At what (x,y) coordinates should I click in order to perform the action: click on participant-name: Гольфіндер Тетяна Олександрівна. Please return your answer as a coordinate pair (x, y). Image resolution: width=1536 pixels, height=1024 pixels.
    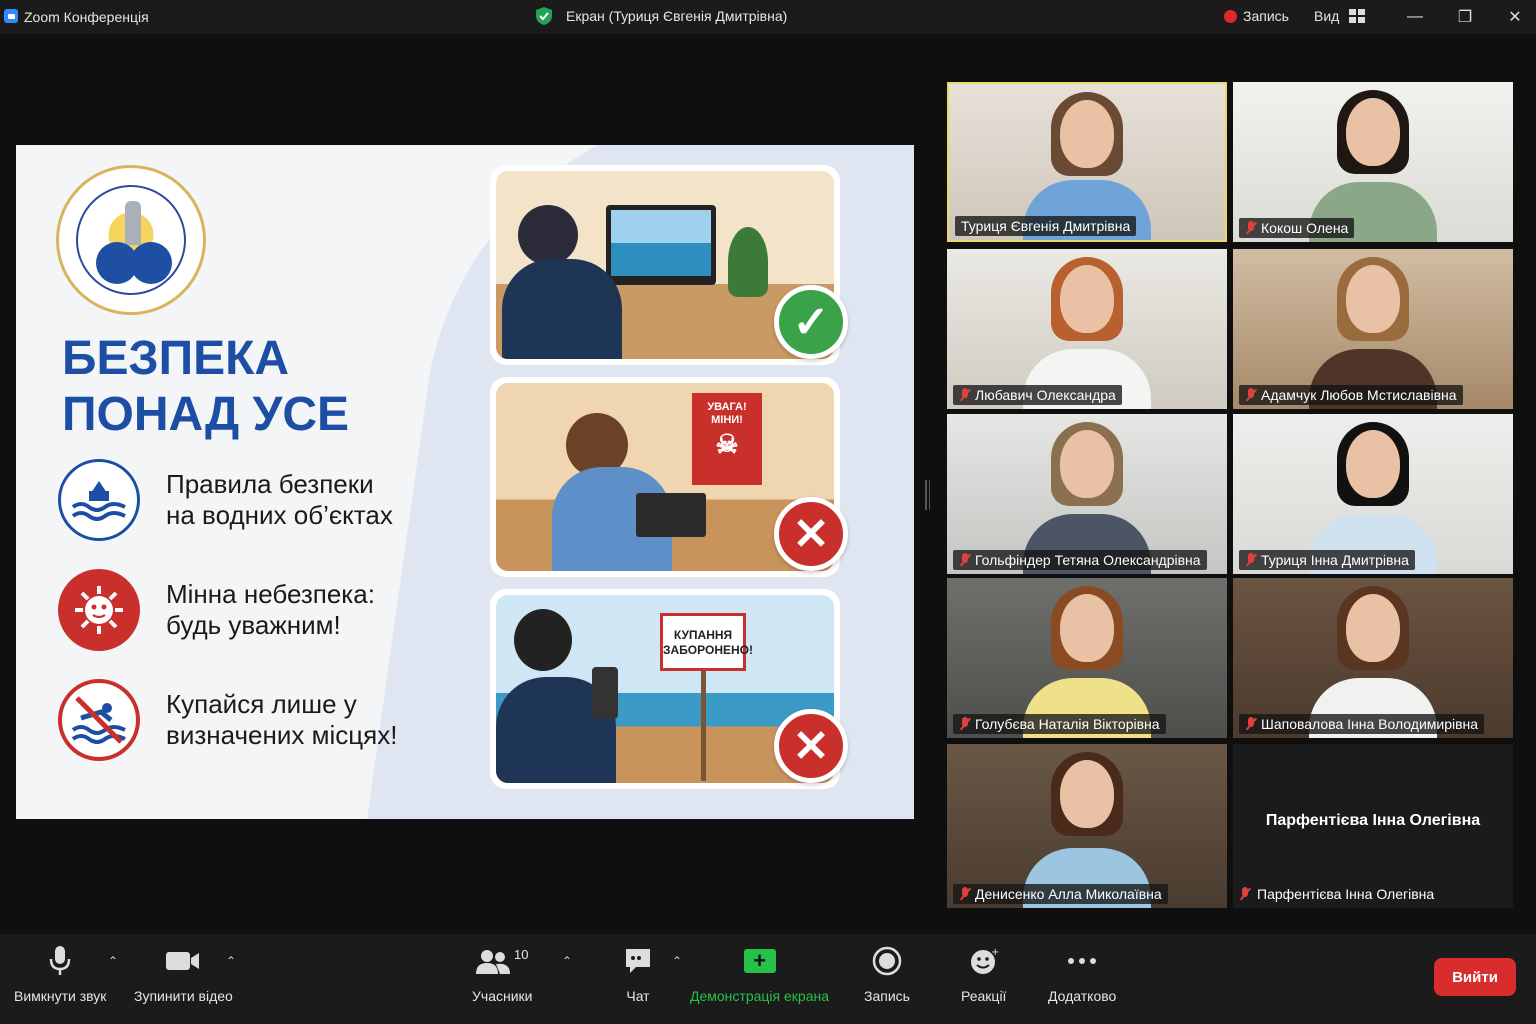
    Looking at the image, I should click on (1088, 560).